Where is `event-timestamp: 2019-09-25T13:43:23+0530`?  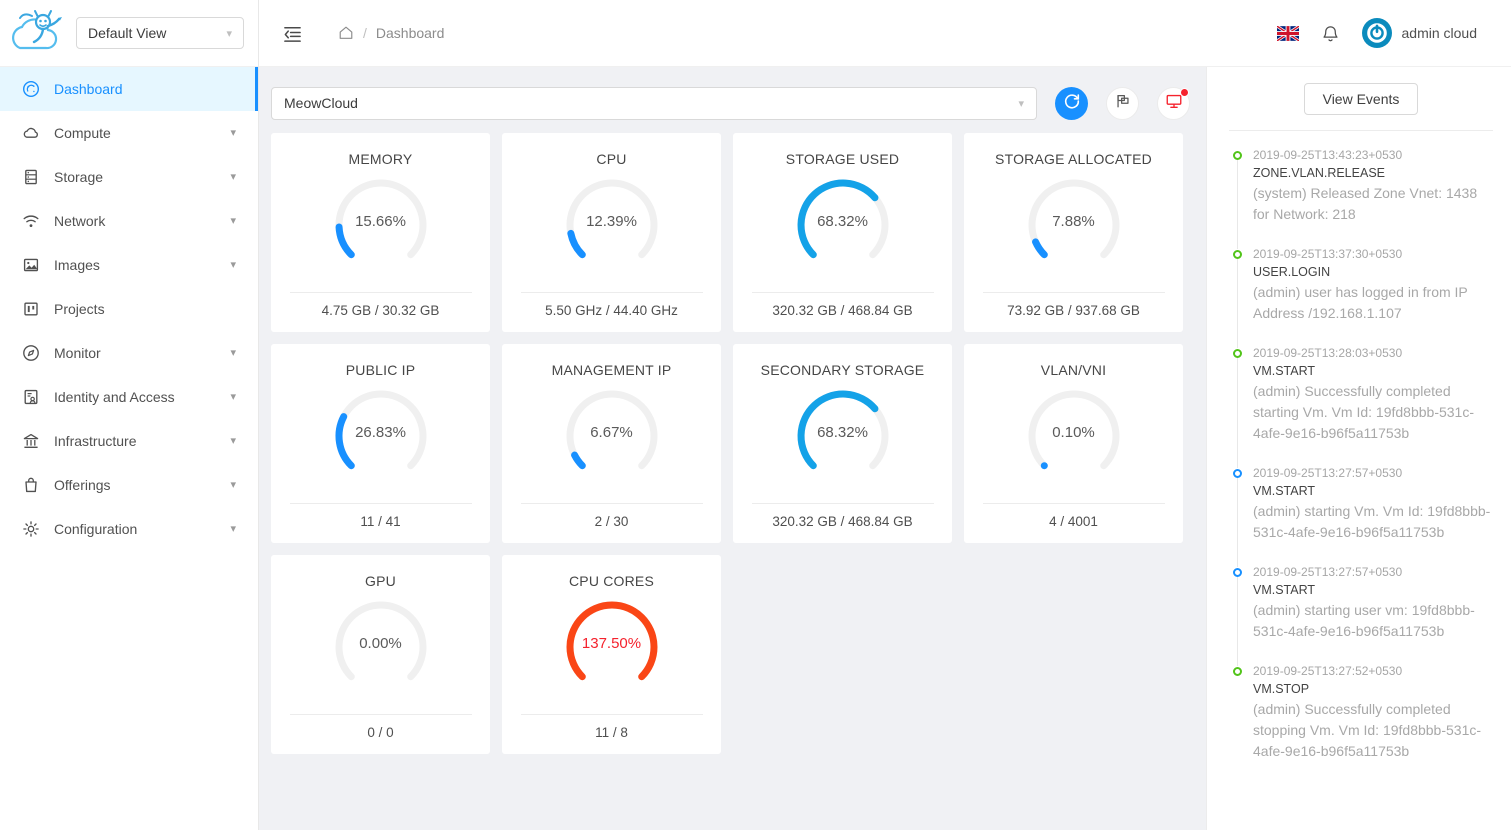 event-timestamp: 2019-09-25T13:43:23+0530 is located at coordinates (1328, 155).